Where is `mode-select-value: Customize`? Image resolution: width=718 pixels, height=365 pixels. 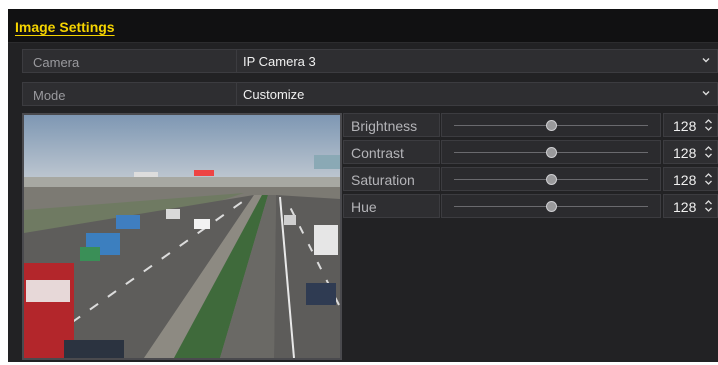
mode-select-value: Customize is located at coordinates (274, 94).